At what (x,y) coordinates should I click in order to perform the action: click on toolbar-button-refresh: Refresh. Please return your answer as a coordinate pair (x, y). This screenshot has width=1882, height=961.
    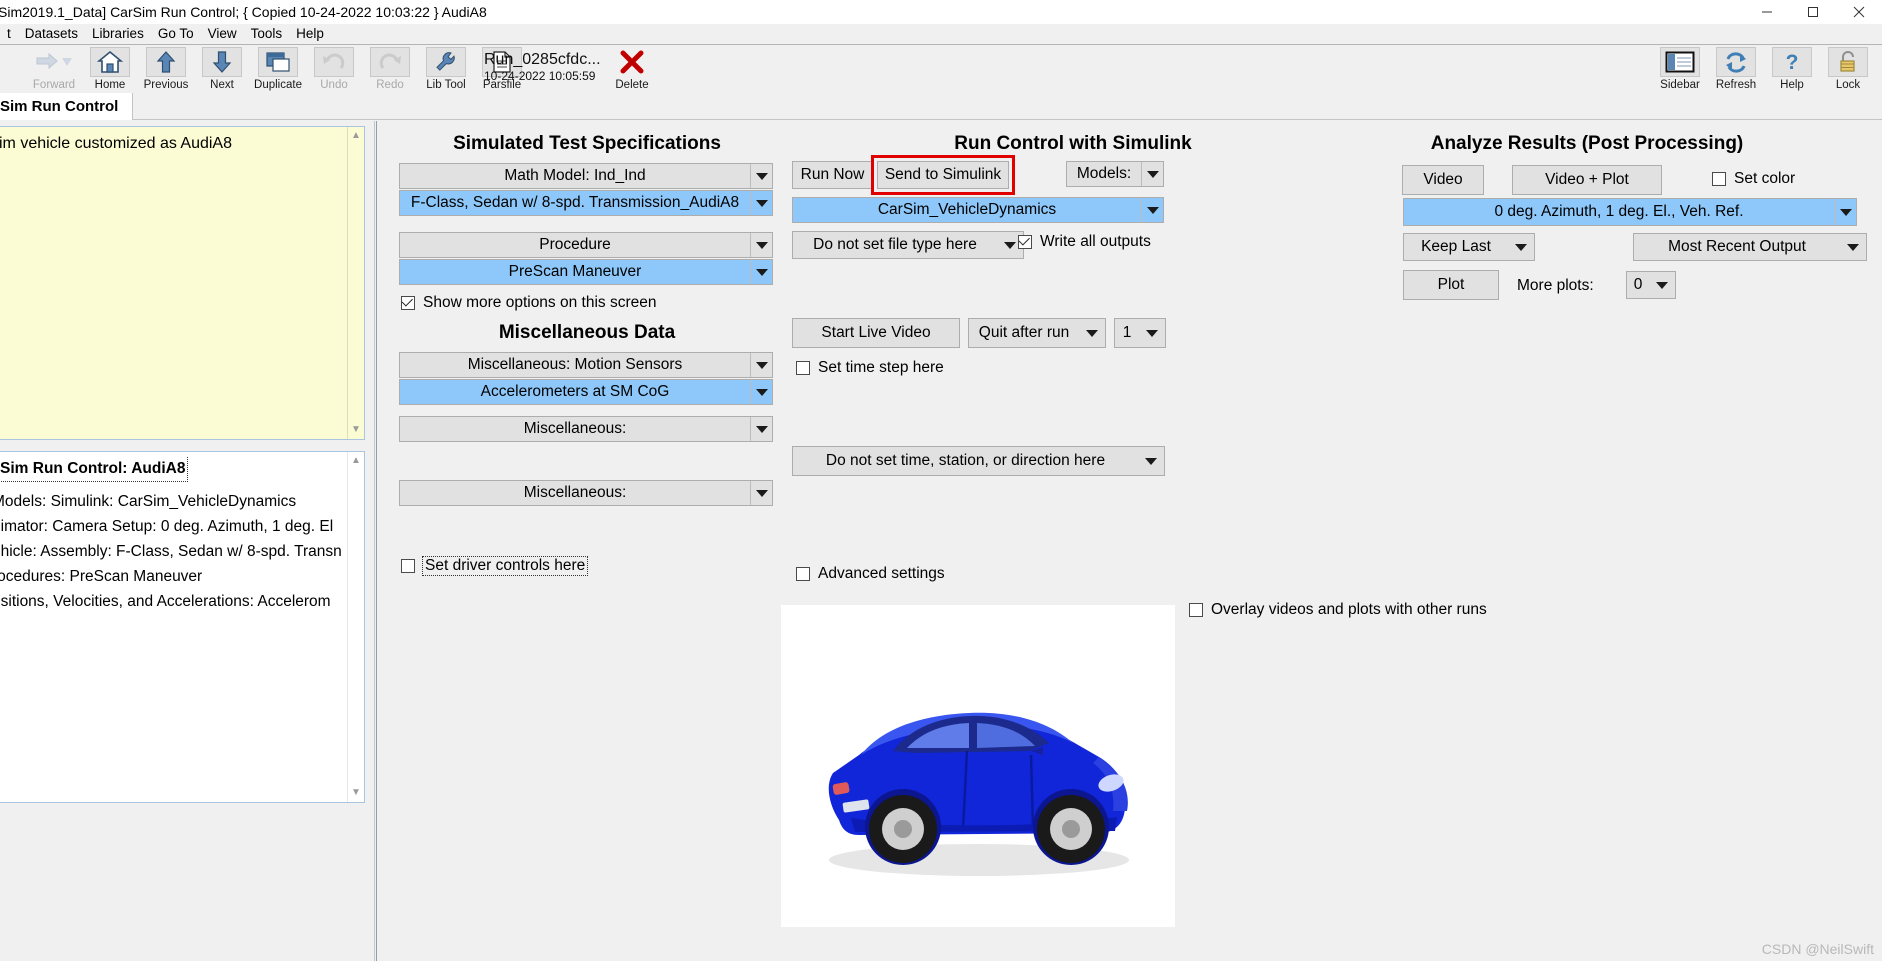
    Looking at the image, I should click on (1736, 69).